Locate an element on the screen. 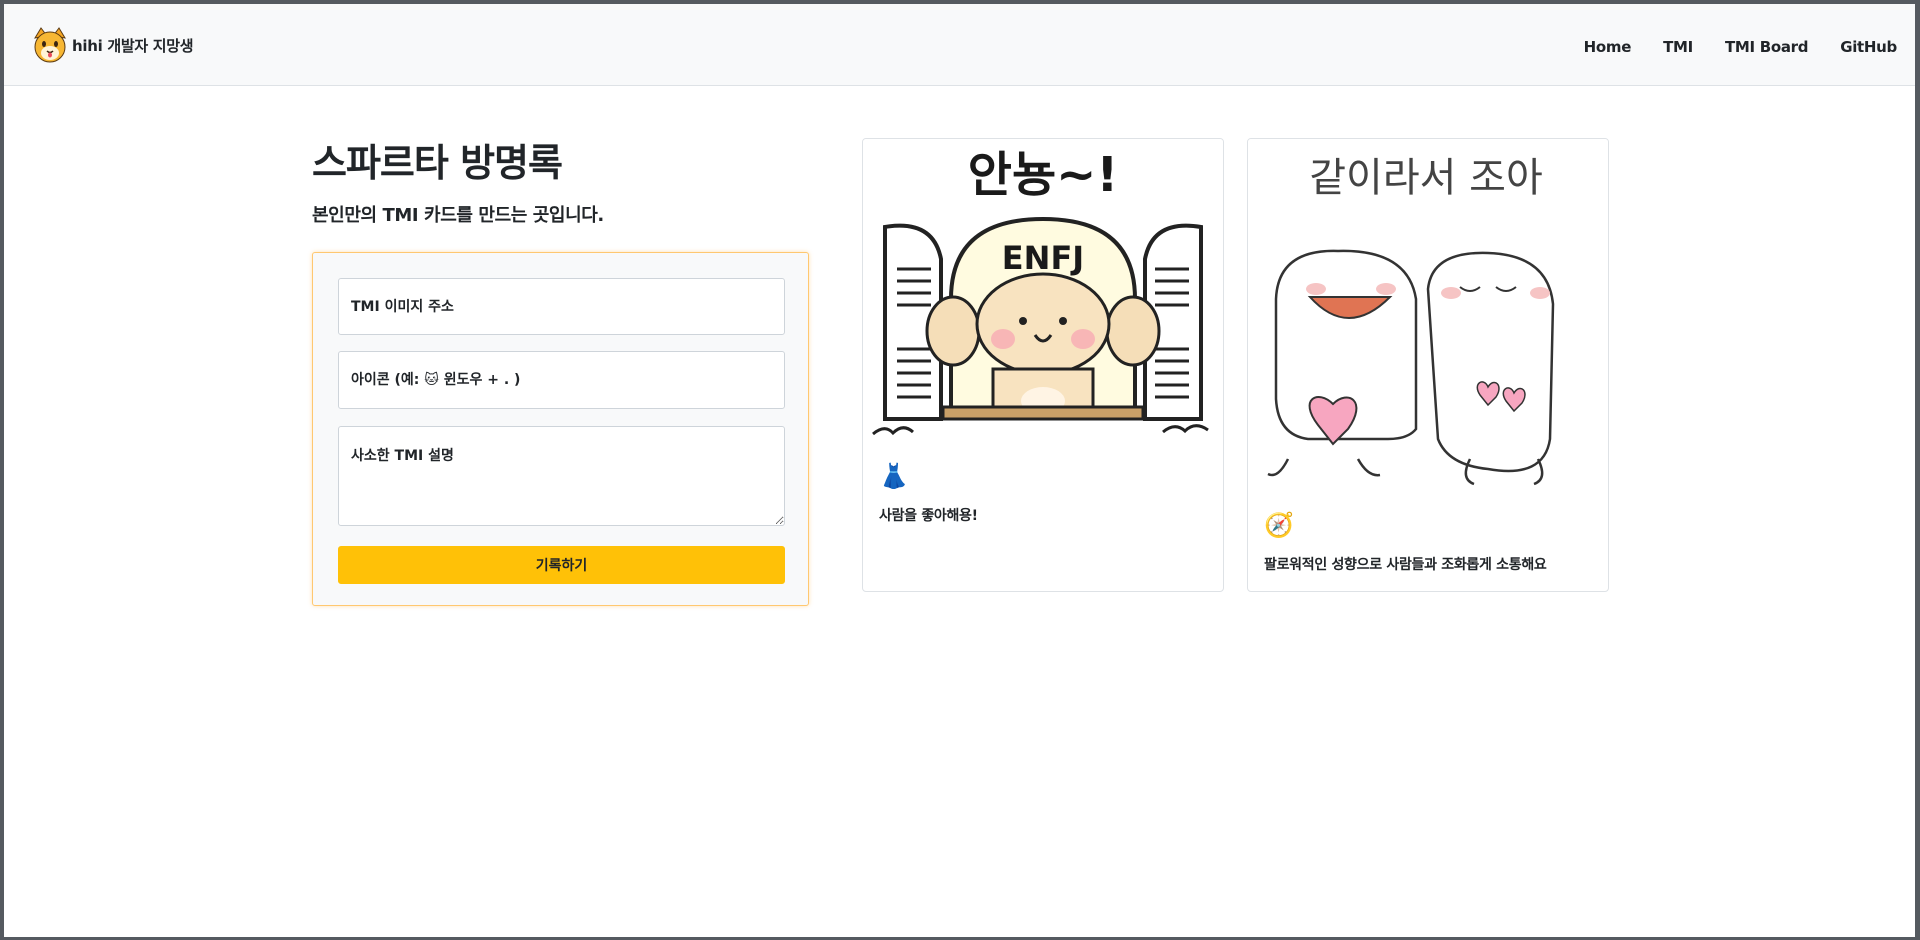  card-emoji-icon: 👗 is located at coordinates (894, 476).